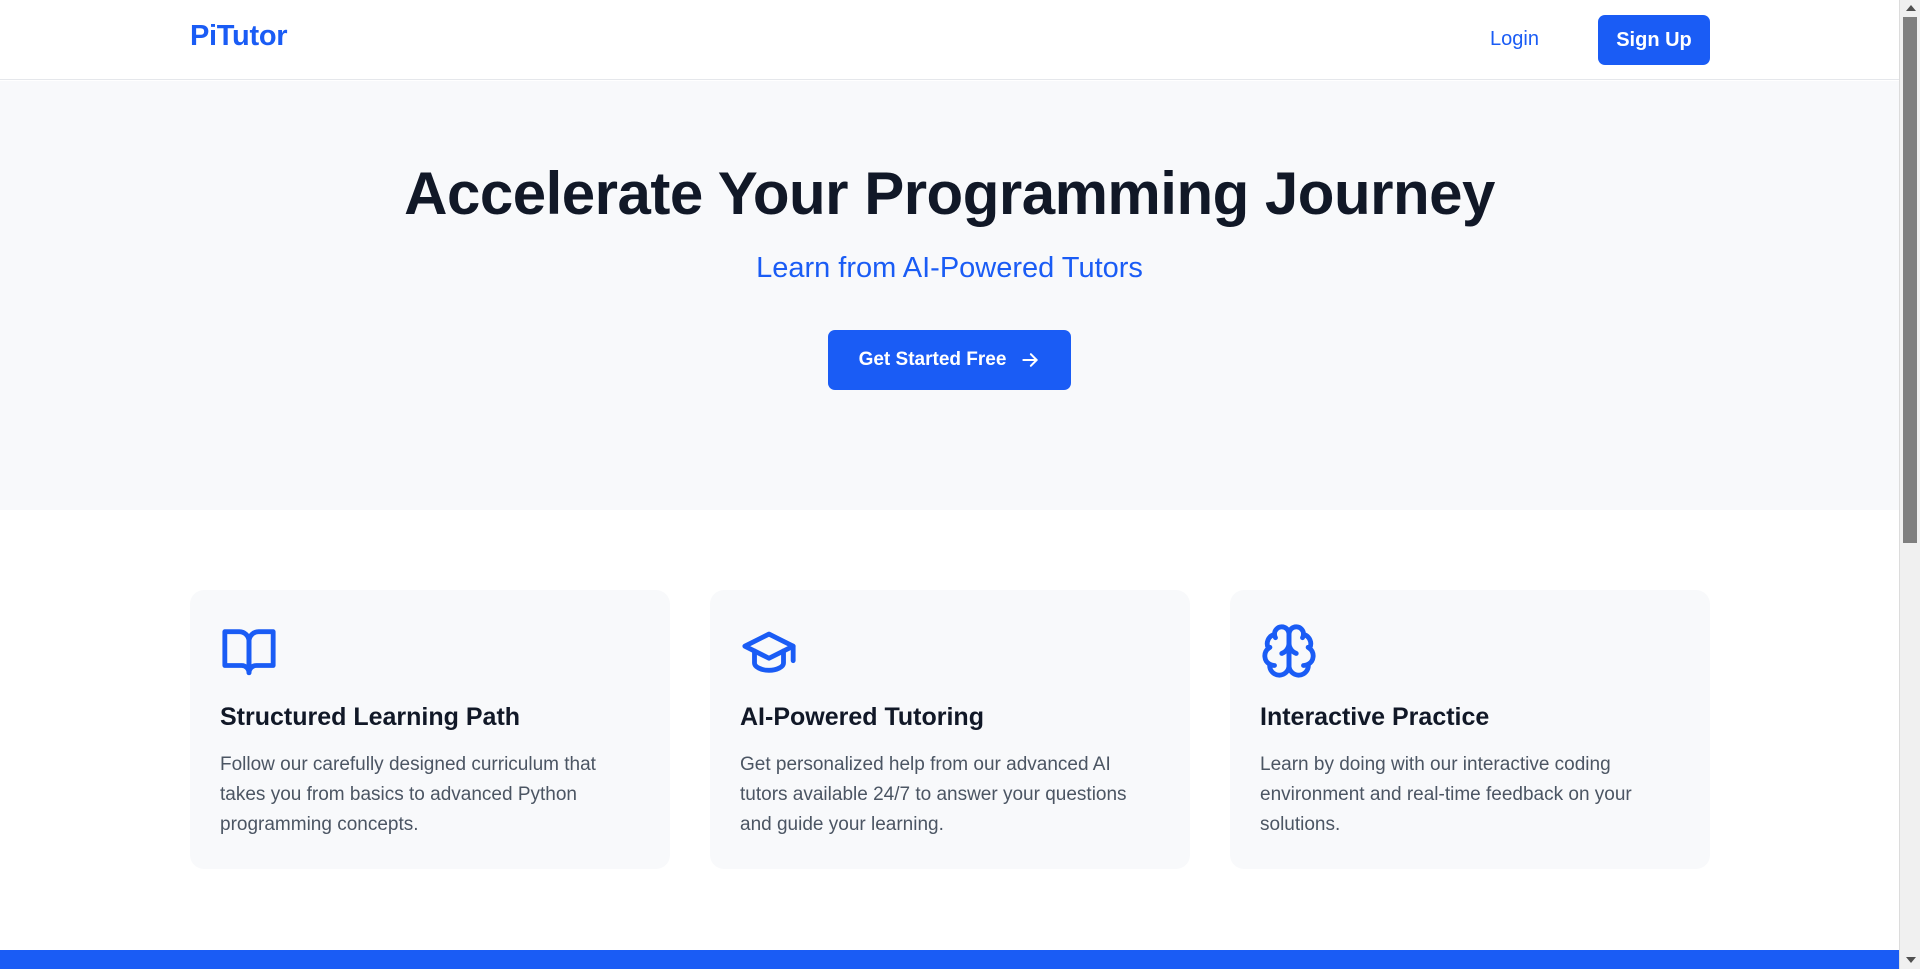 Image resolution: width=1920 pixels, height=969 pixels. Describe the element at coordinates (862, 717) in the screenshot. I see `feature-title: AI-Powered Tutoring` at that location.